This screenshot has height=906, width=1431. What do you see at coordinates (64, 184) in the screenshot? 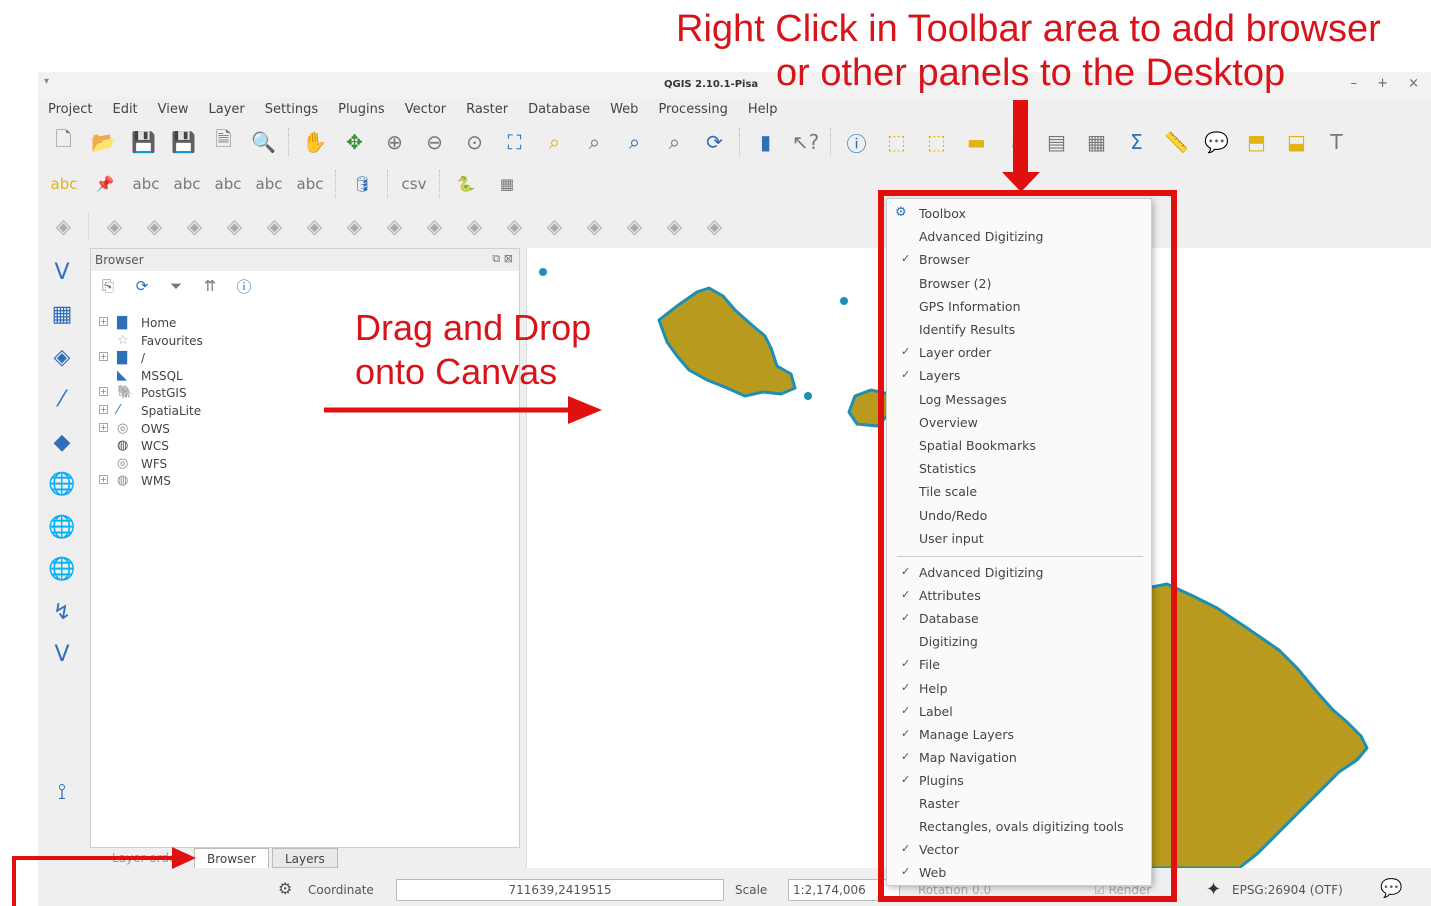
I see `label-icon: abc` at bounding box center [64, 184].